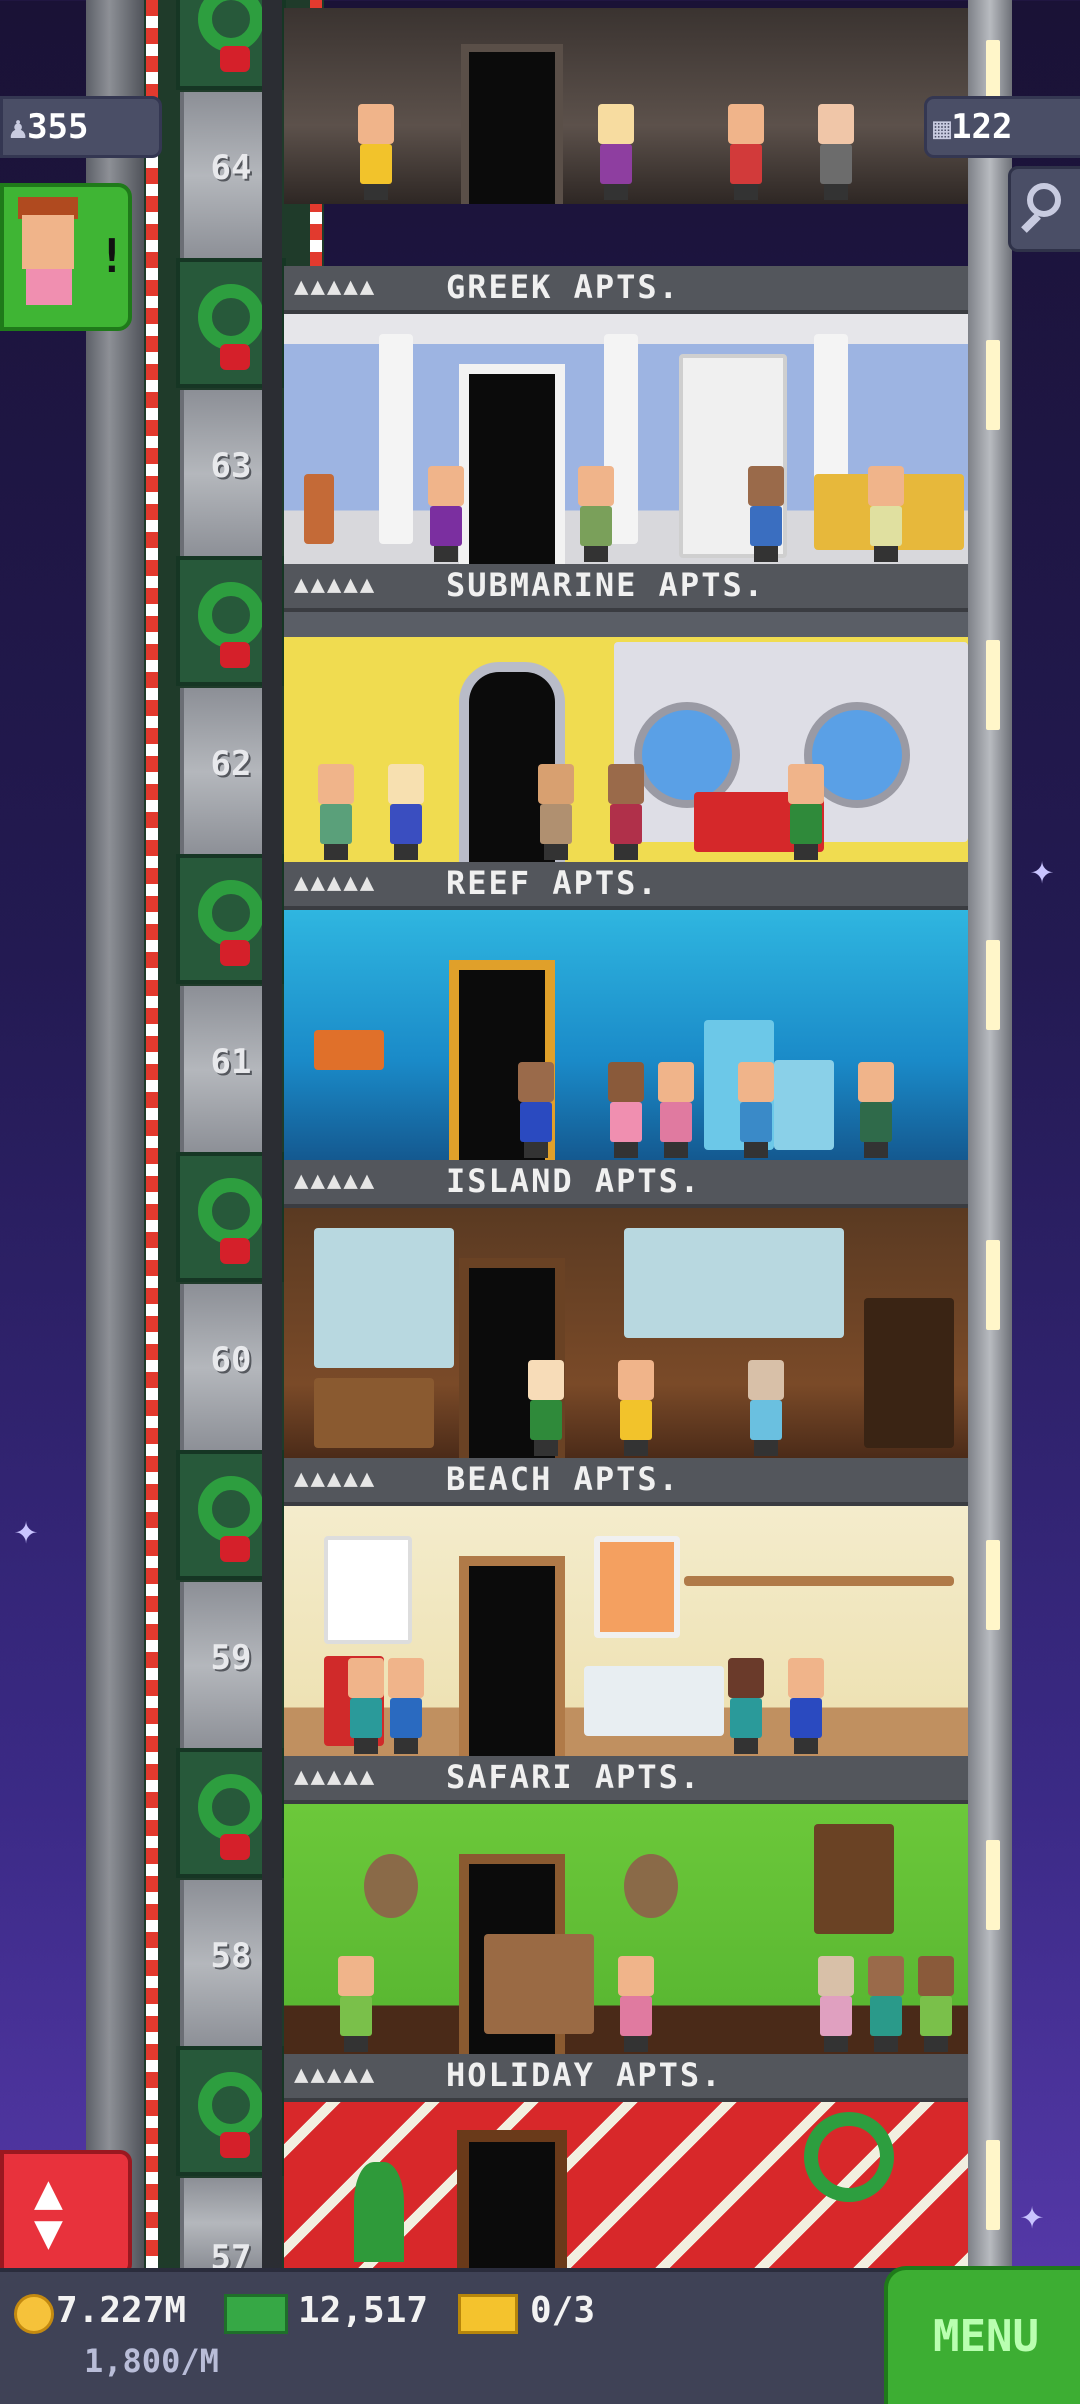  I want to click on floor-name: SAFARI APTS., so click(574, 1777).